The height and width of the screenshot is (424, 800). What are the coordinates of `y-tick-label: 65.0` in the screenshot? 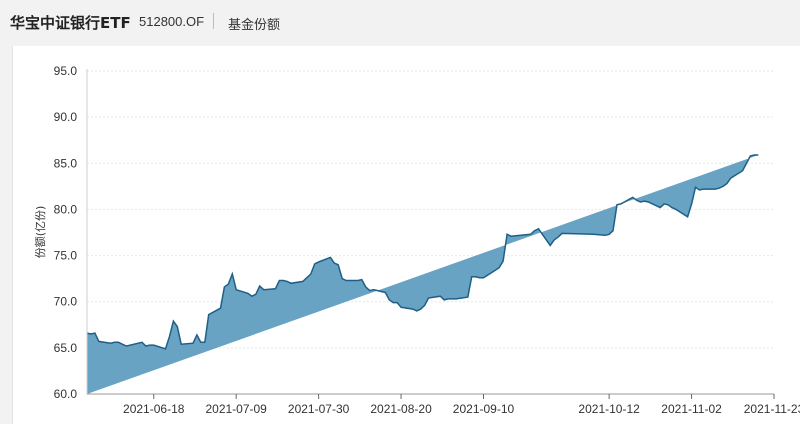 It's located at (66, 348).